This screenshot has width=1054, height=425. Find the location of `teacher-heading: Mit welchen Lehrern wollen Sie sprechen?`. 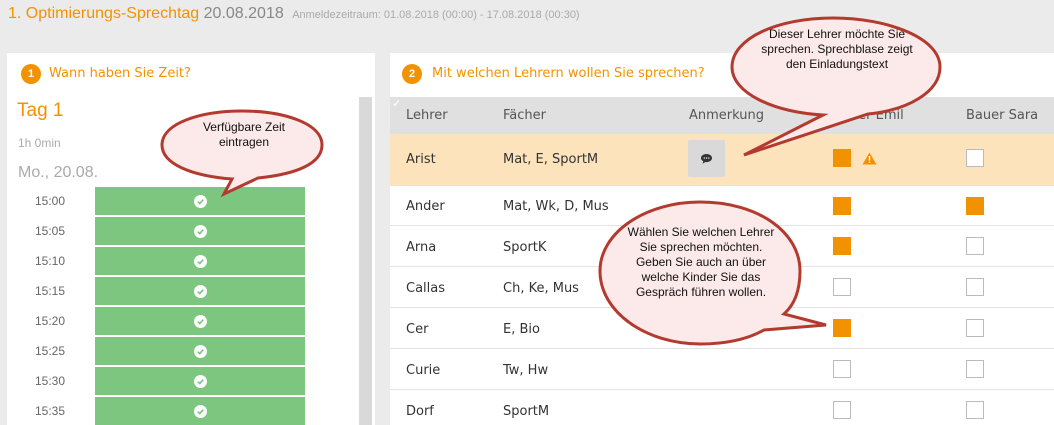

teacher-heading: Mit welchen Lehrern wollen Sie sprechen? is located at coordinates (568, 73).